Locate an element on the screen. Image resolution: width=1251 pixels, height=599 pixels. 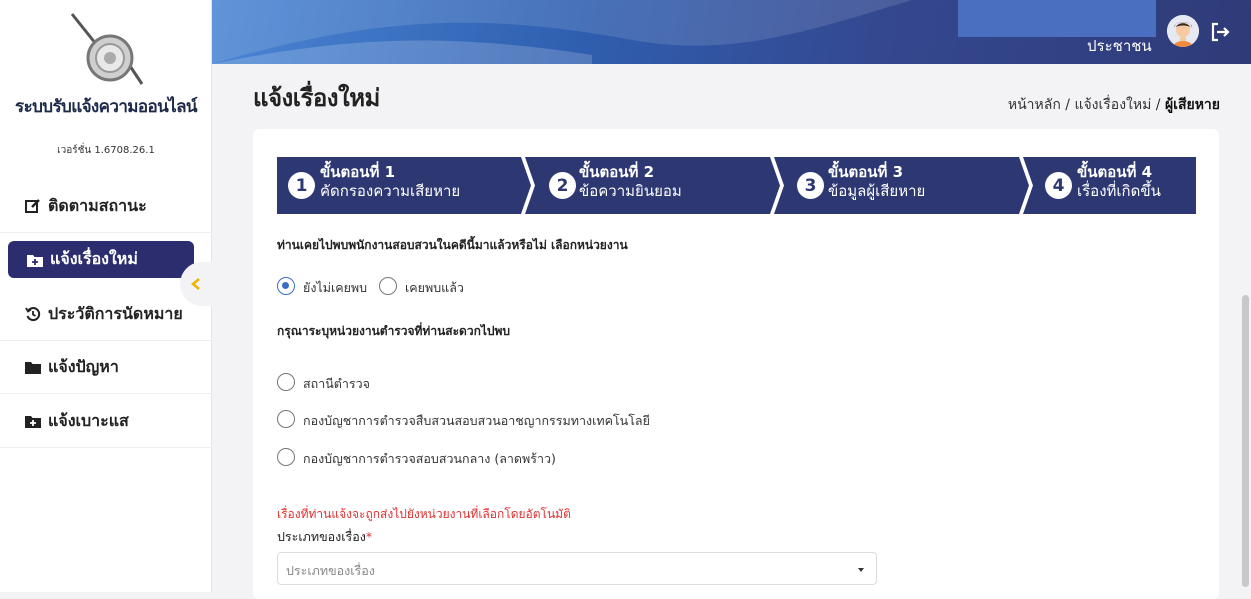
folder-icon is located at coordinates (33, 367).